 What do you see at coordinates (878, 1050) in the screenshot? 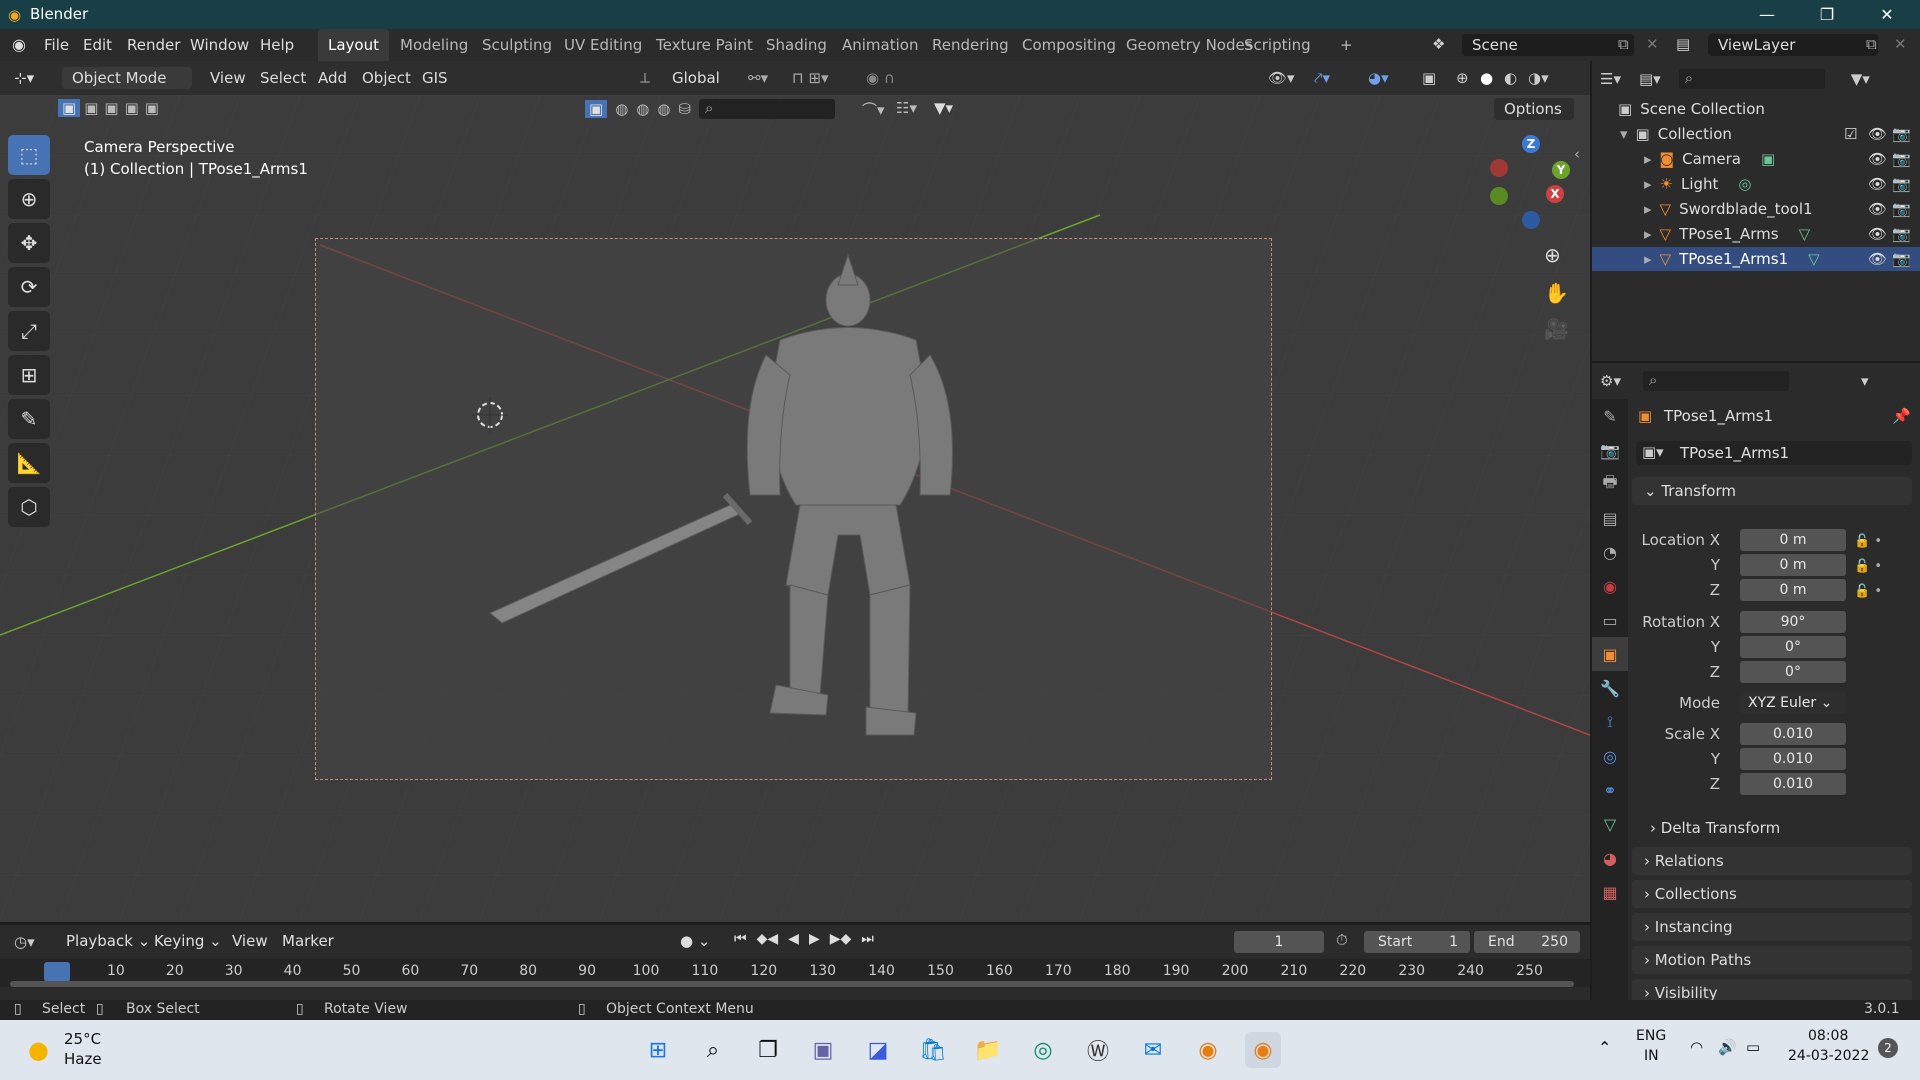
I see `app-launcher-icon: ◪` at bounding box center [878, 1050].